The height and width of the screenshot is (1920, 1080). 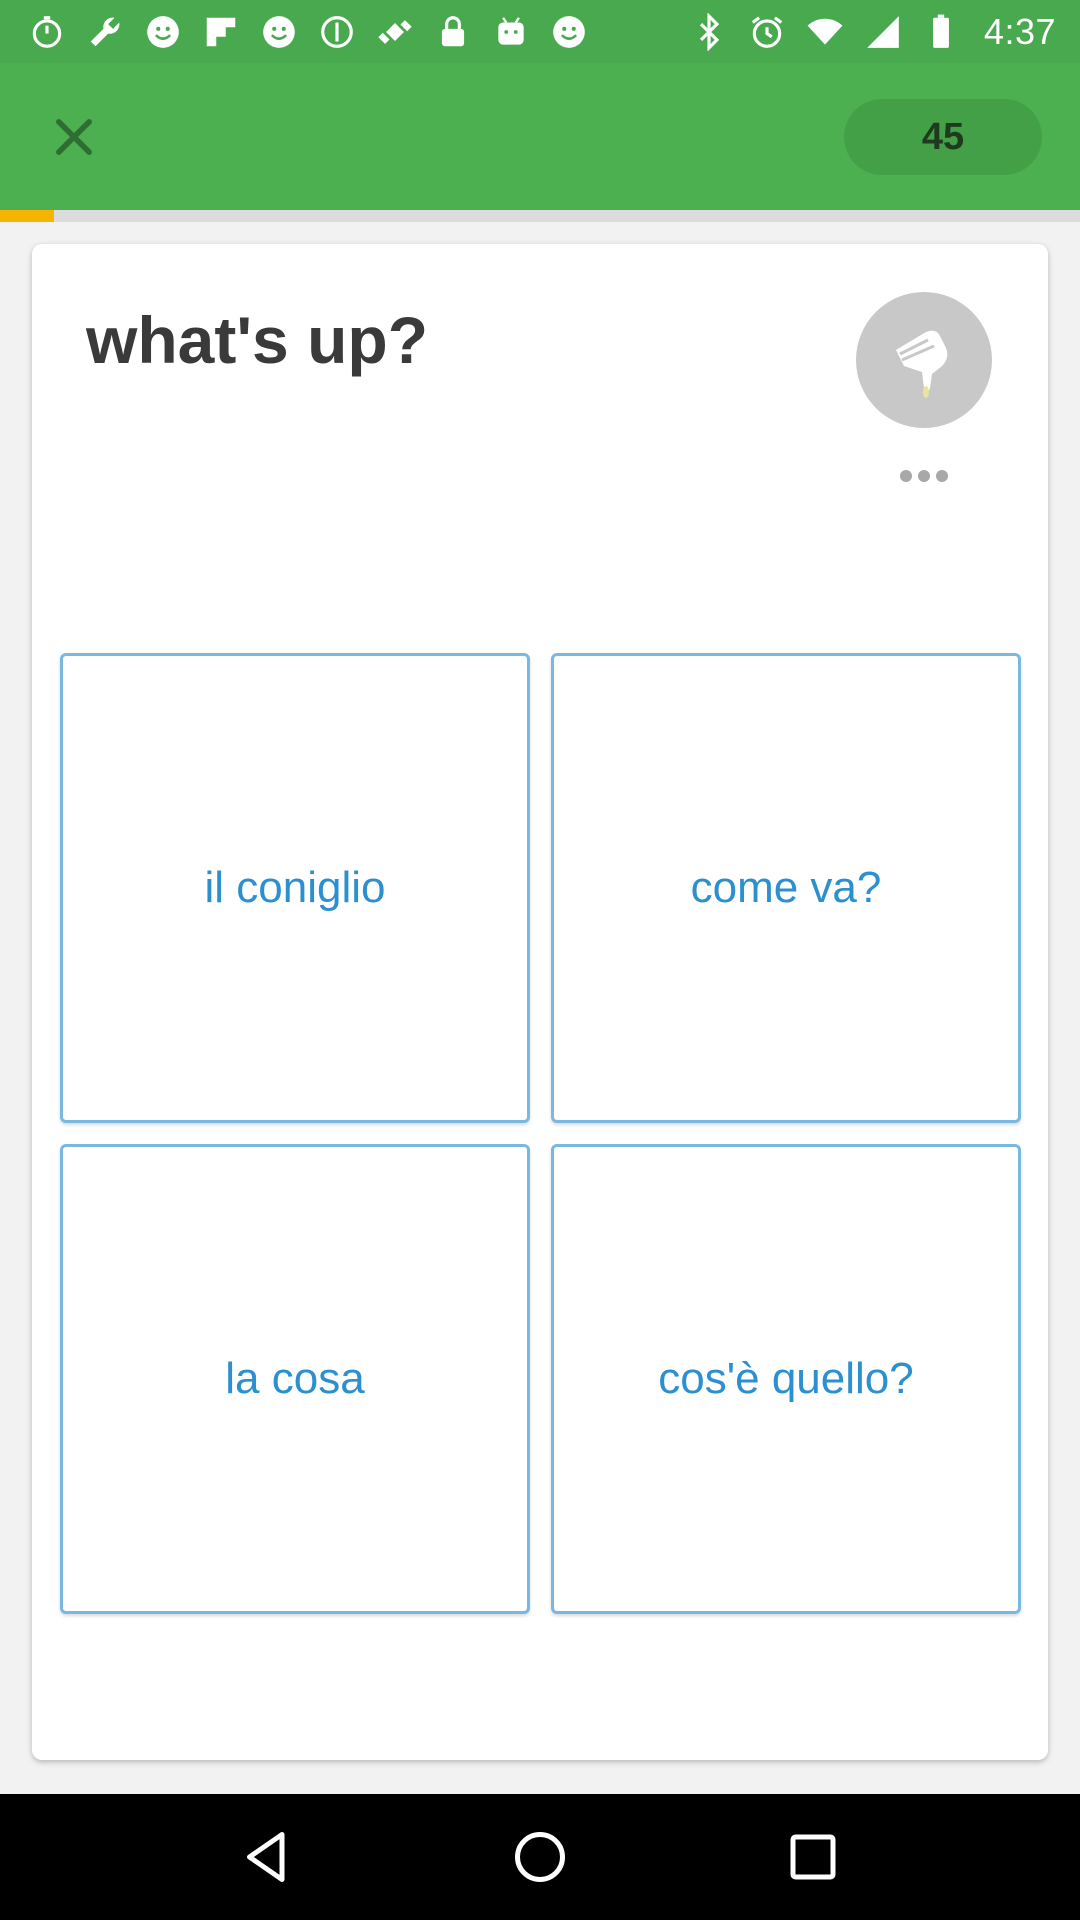 What do you see at coordinates (395, 32) in the screenshot?
I see `fake-gps-icon` at bounding box center [395, 32].